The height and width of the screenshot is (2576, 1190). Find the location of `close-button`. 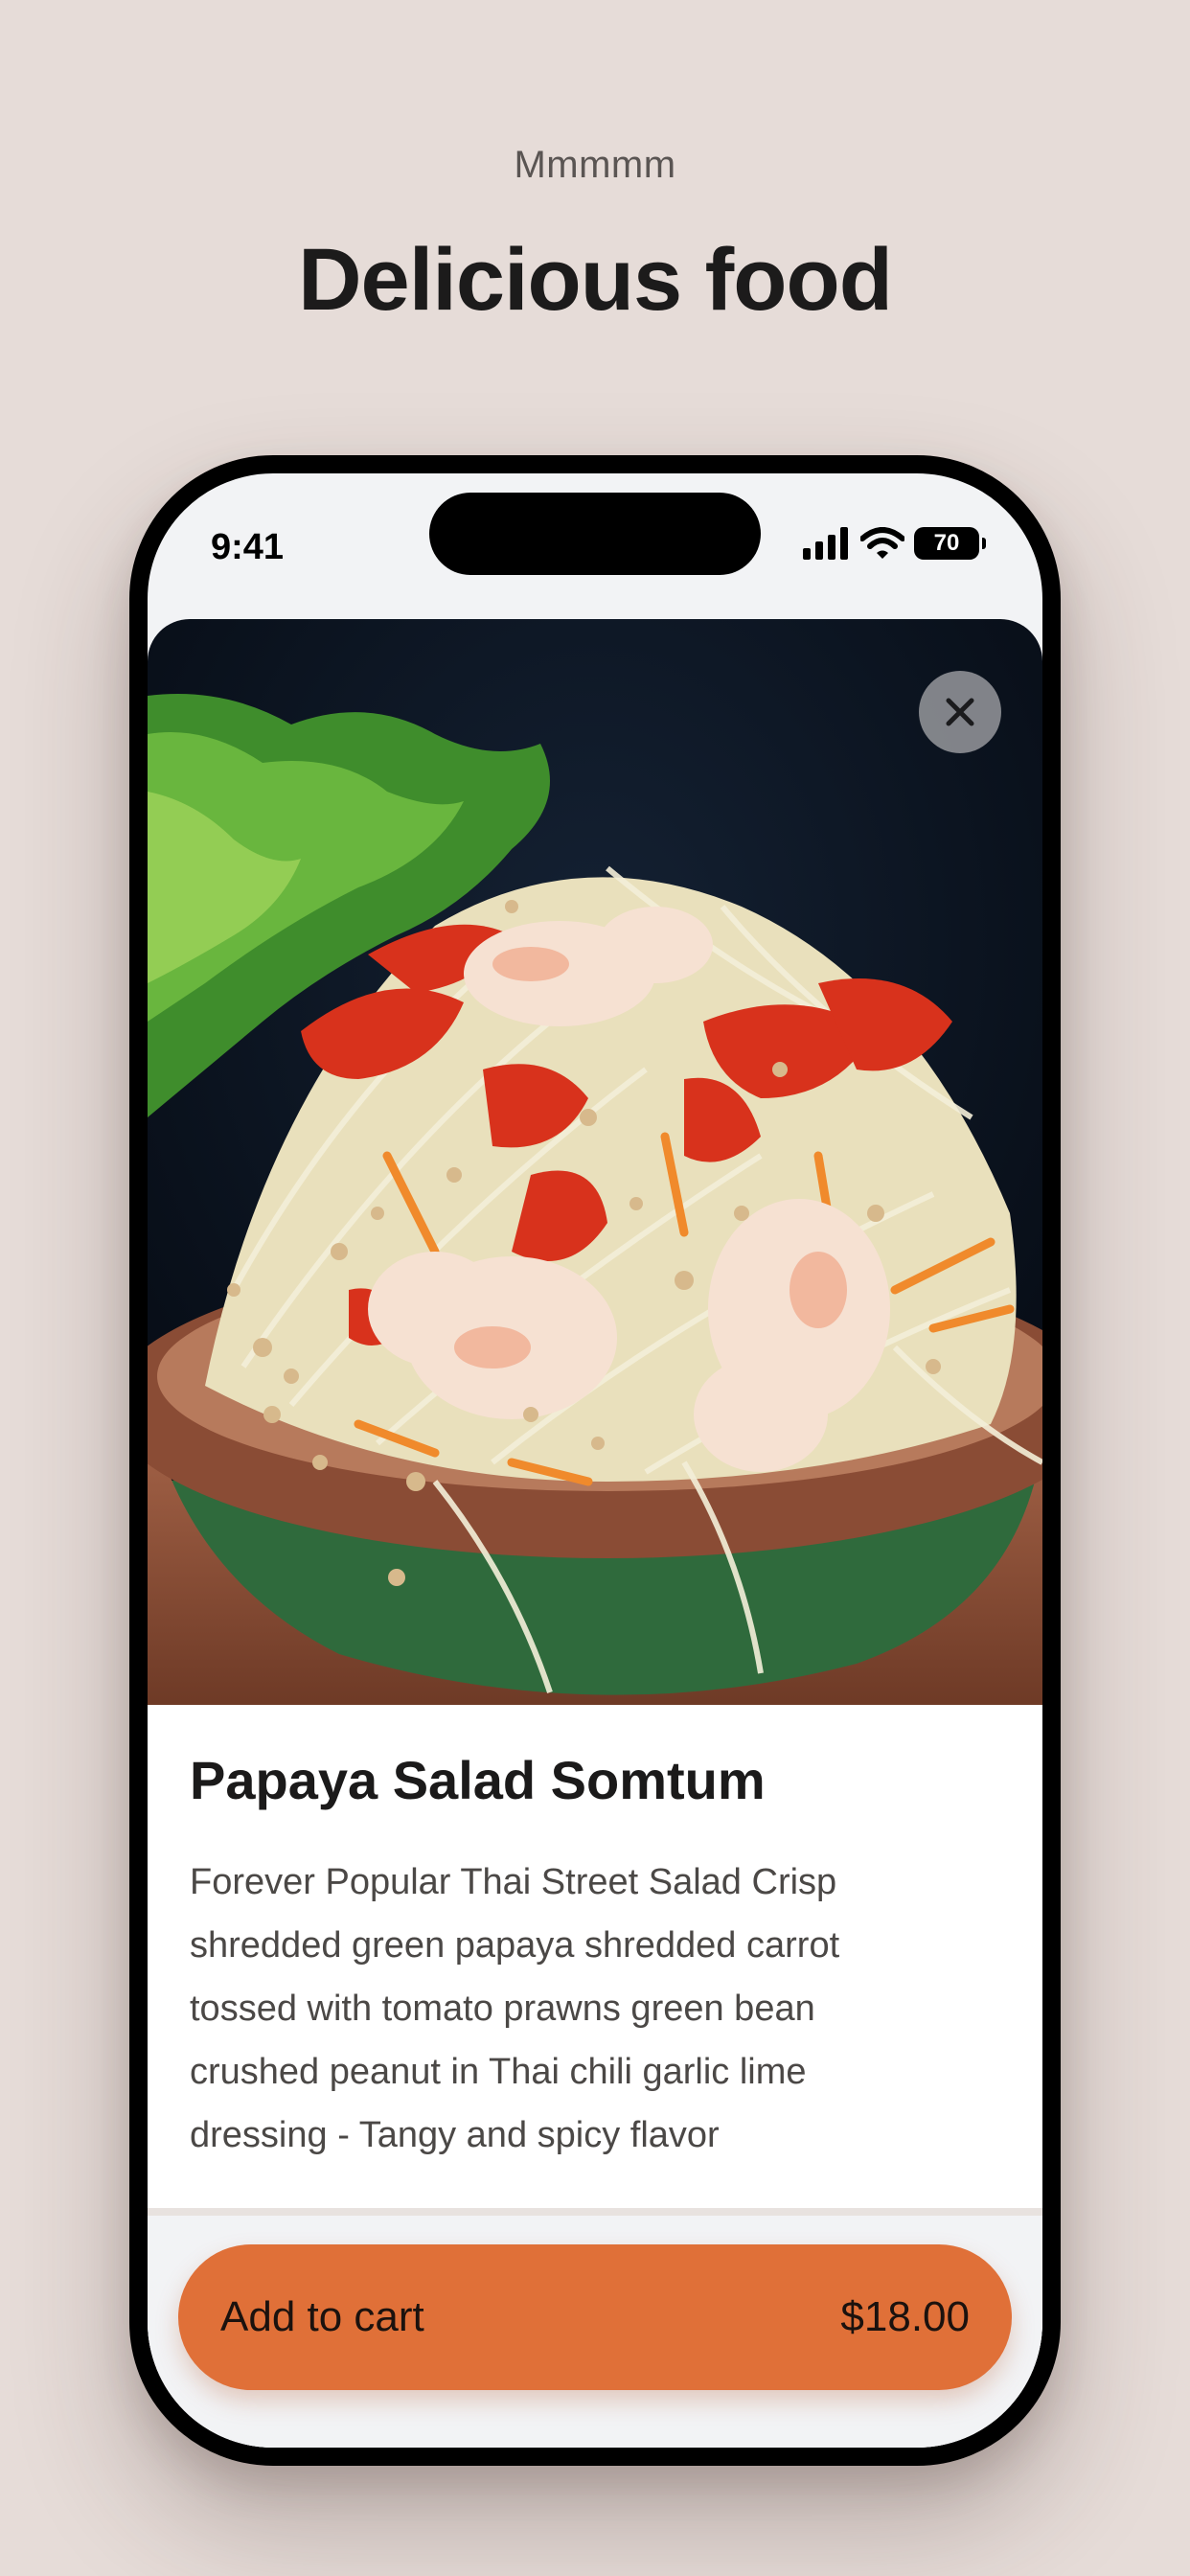

close-button is located at coordinates (960, 712).